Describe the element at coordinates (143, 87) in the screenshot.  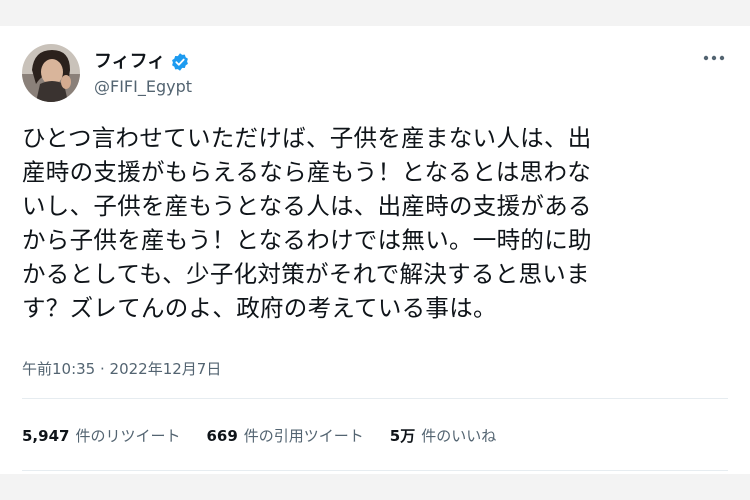
I see `author-handle: @FIFI_Egypt` at that location.